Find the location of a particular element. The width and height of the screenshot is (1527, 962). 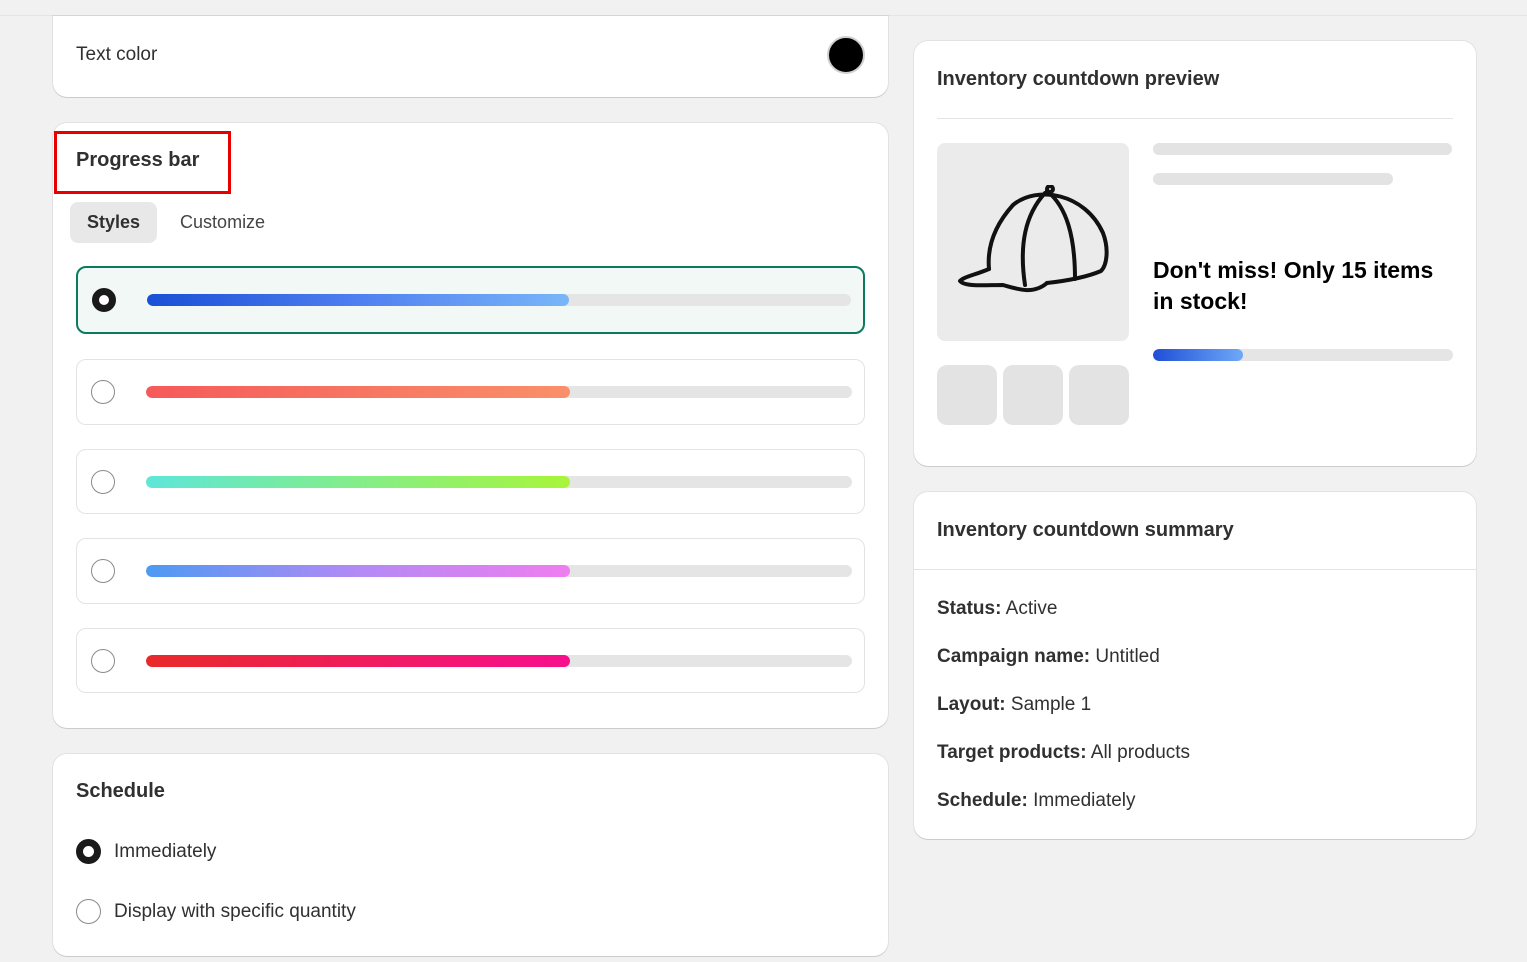

summary-value: Untitled is located at coordinates (1127, 656).